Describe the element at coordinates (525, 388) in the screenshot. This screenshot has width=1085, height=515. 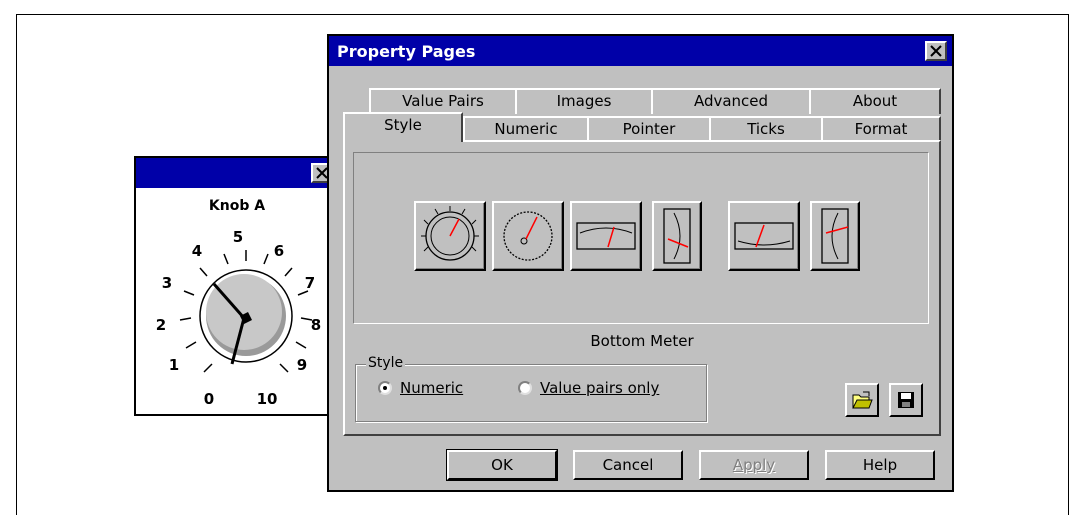
I see `radio-value-pairs-indicator` at that location.